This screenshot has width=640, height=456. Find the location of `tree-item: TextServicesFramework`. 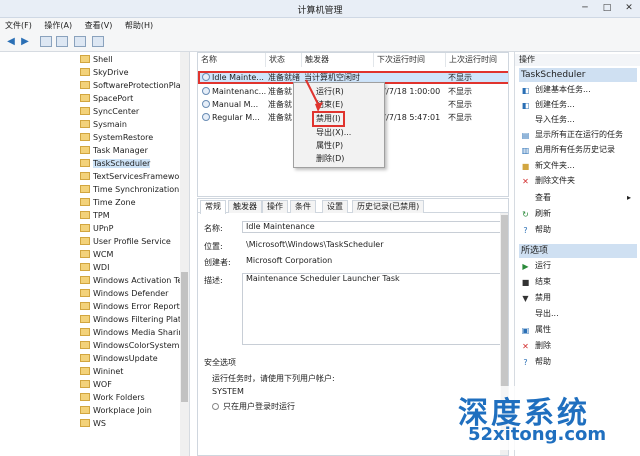

tree-item: TextServicesFramework is located at coordinates (133, 176).